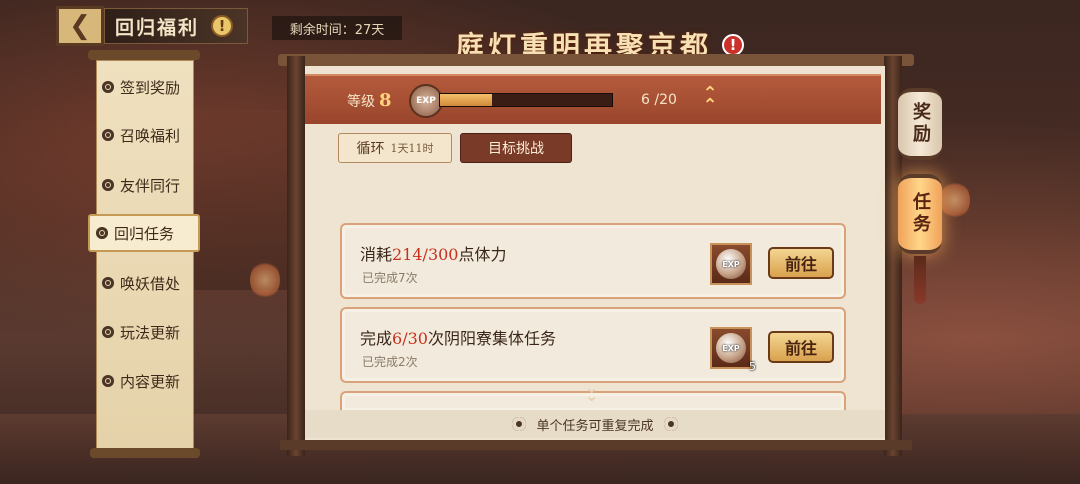  I want to click on reward-quantity: 5, so click(752, 366).